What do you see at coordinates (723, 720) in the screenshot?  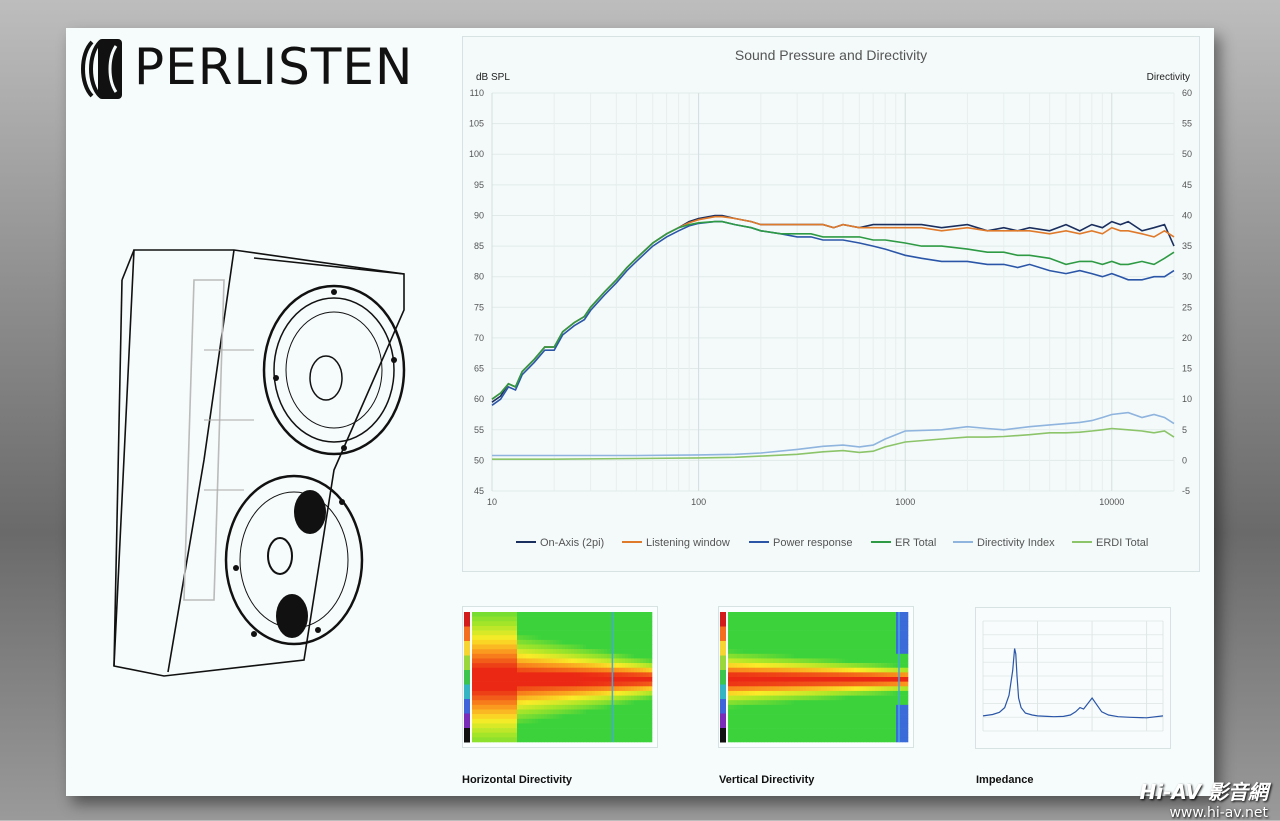 I see `colorbar-step` at bounding box center [723, 720].